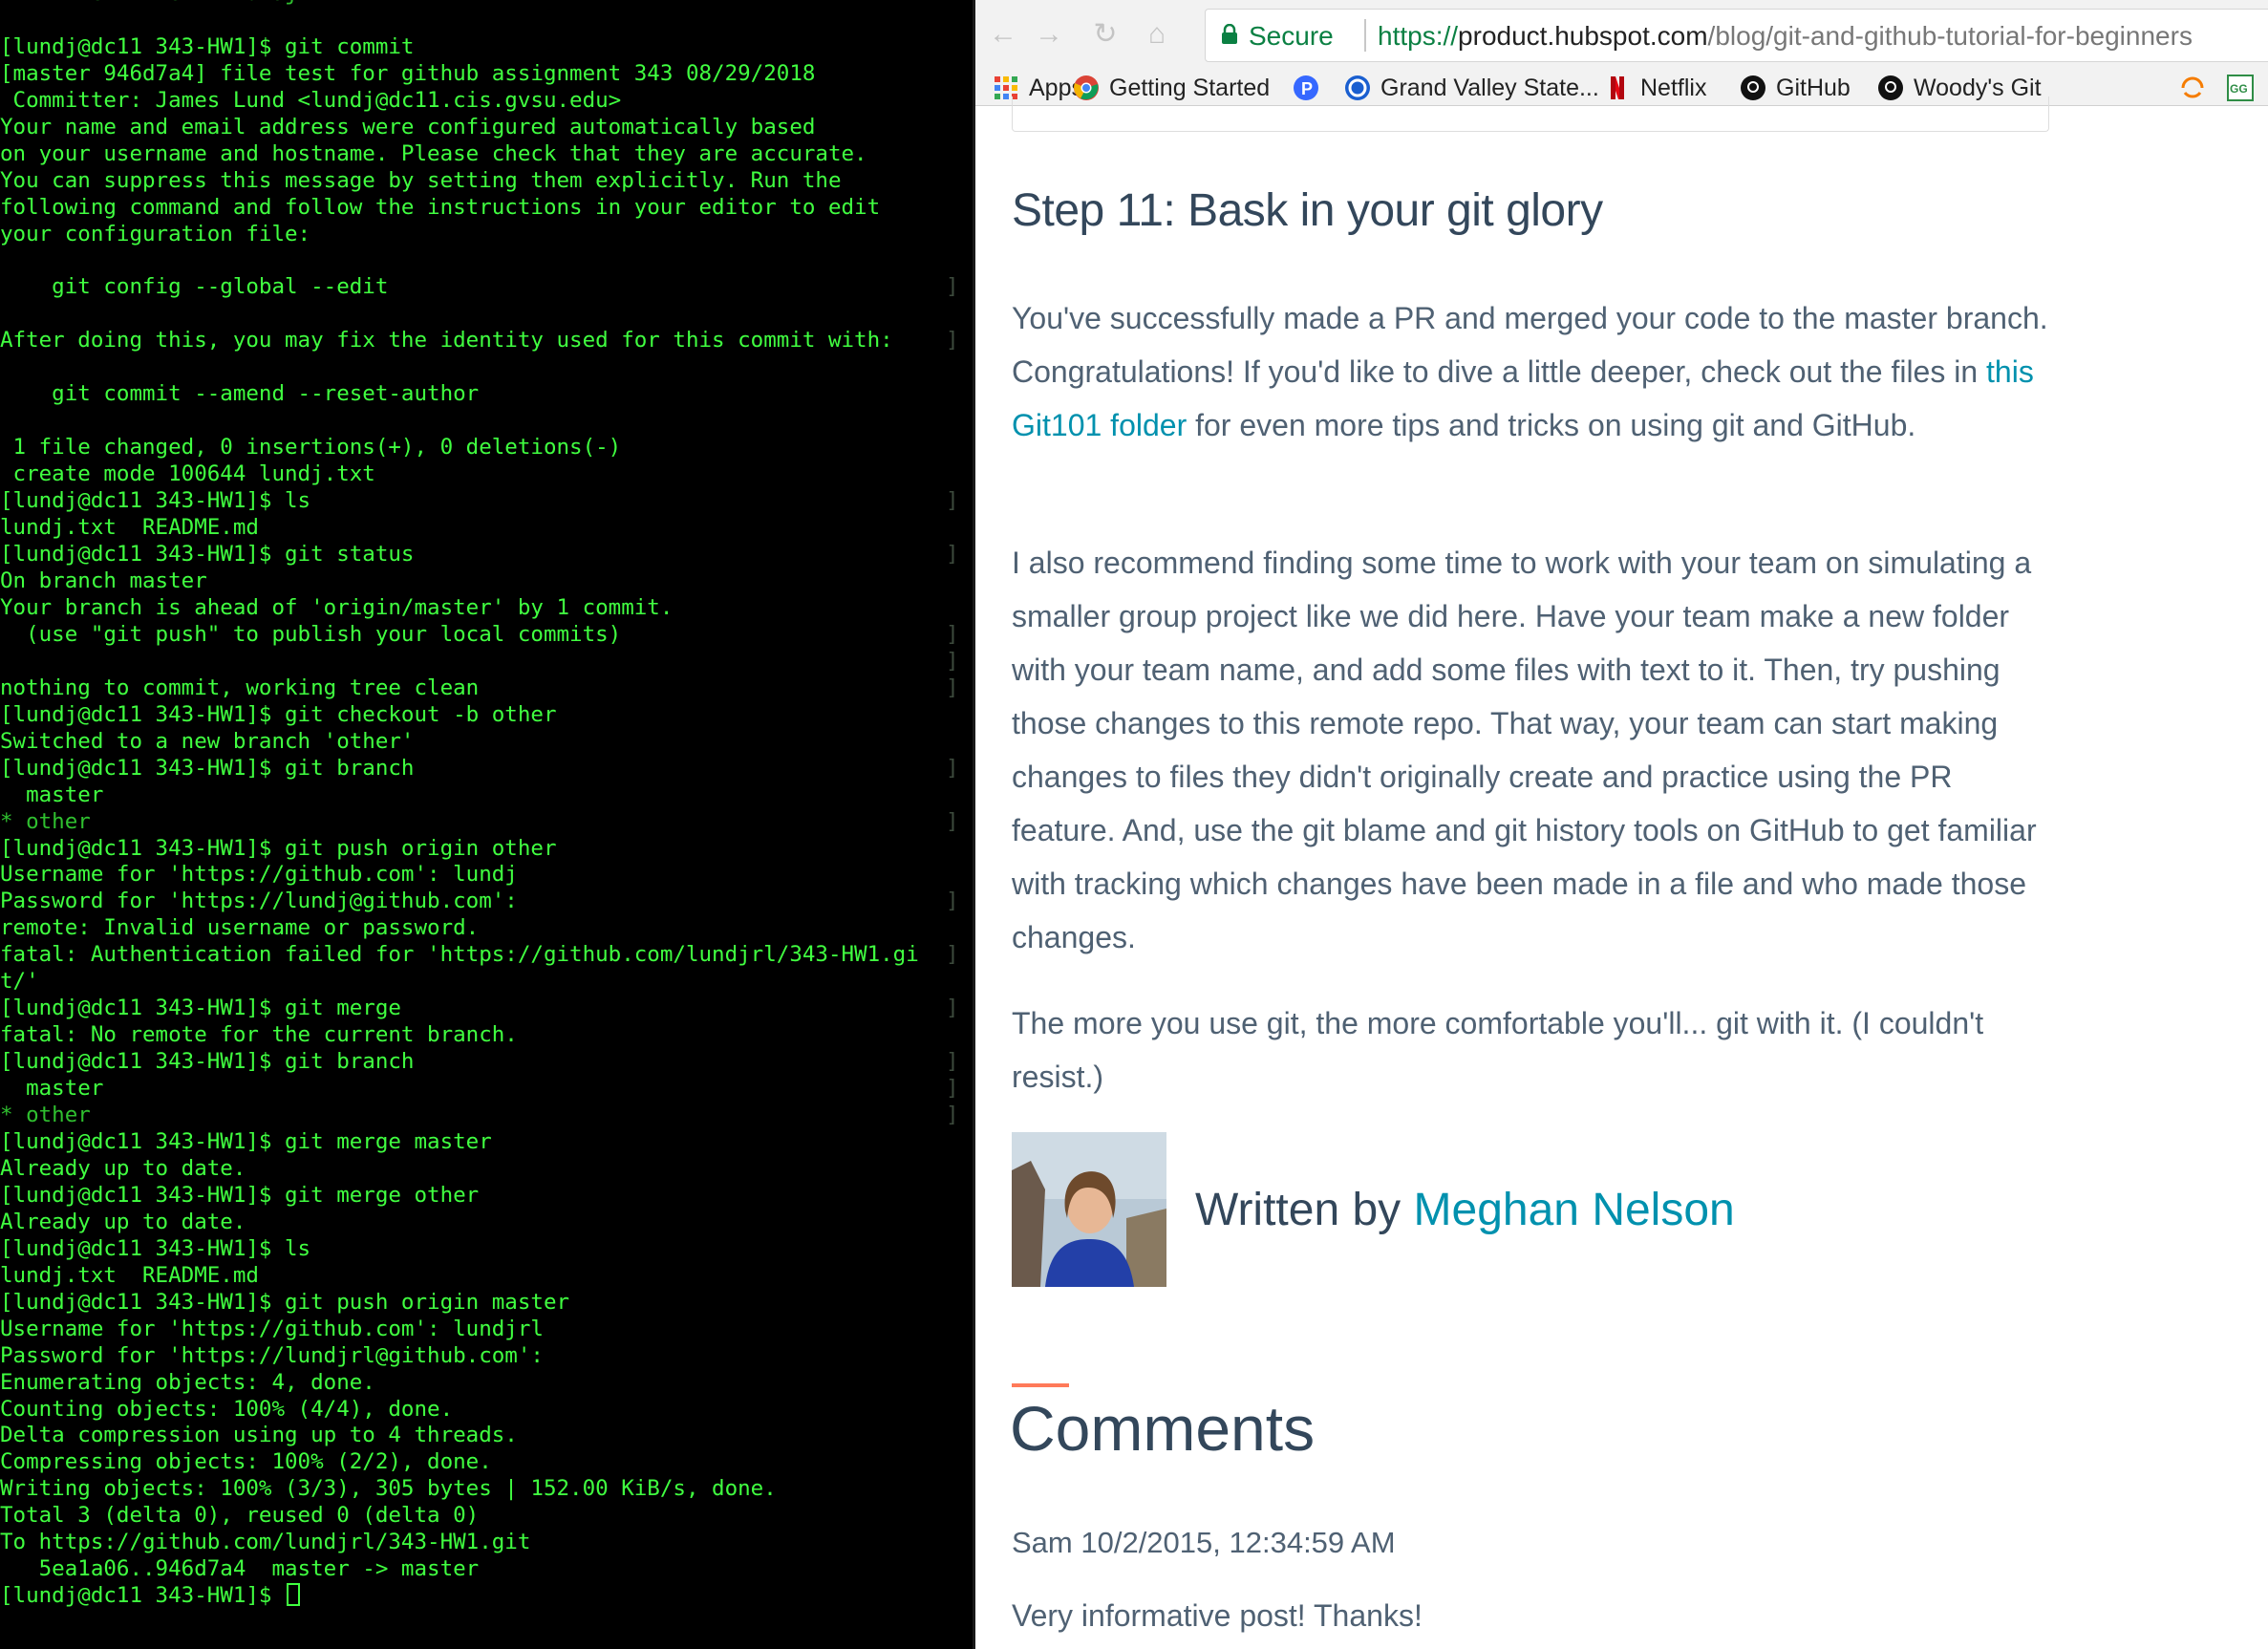 The height and width of the screenshot is (1649, 2268). I want to click on comment-body: Very informative post! Thanks!, so click(1217, 1616).